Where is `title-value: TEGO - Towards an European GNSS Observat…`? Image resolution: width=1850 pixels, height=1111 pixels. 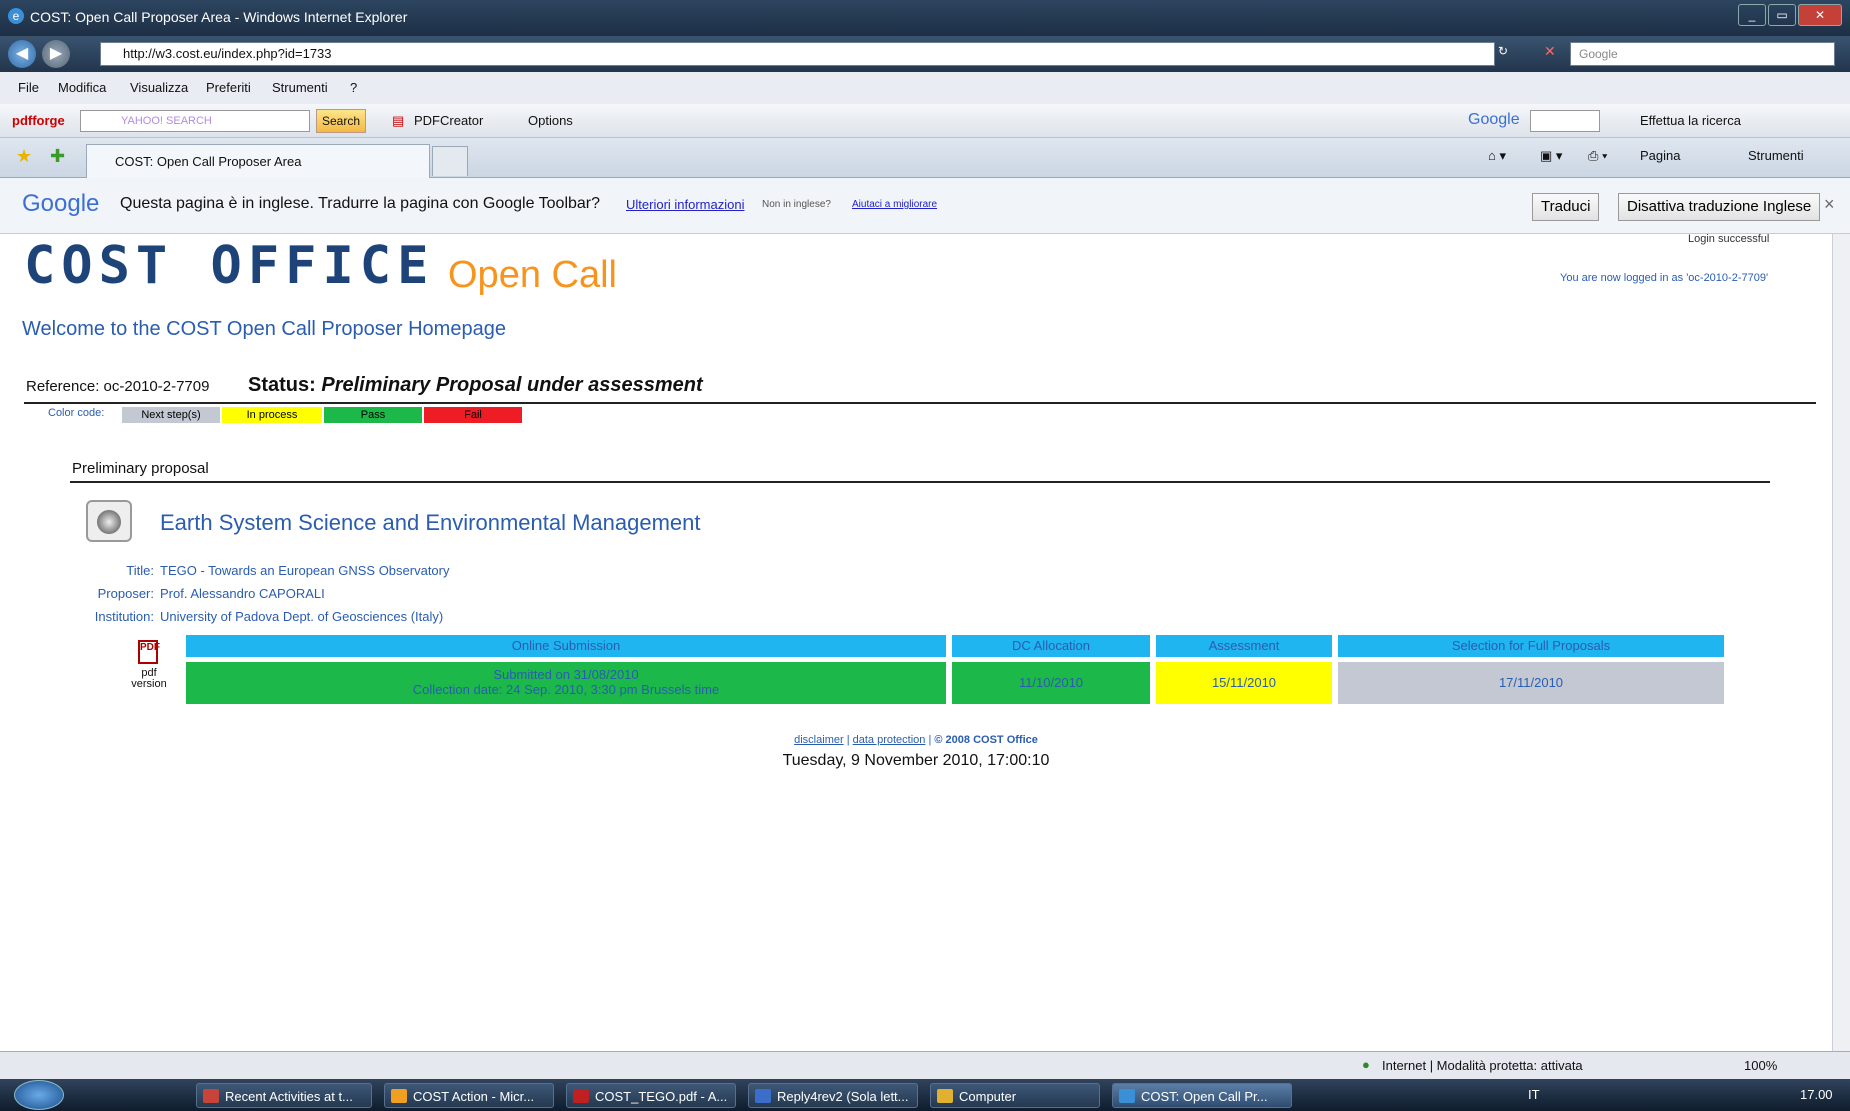 title-value: TEGO - Towards an European GNSS Observat… is located at coordinates (305, 570).